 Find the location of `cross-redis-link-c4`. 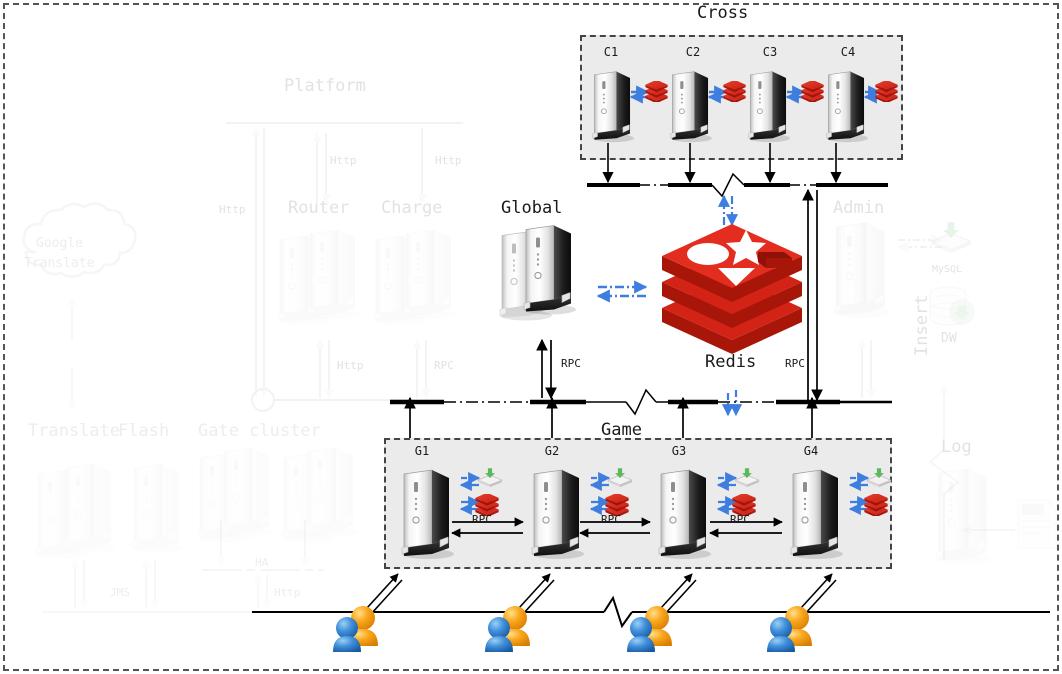

cross-redis-link-c4 is located at coordinates (880, 92).